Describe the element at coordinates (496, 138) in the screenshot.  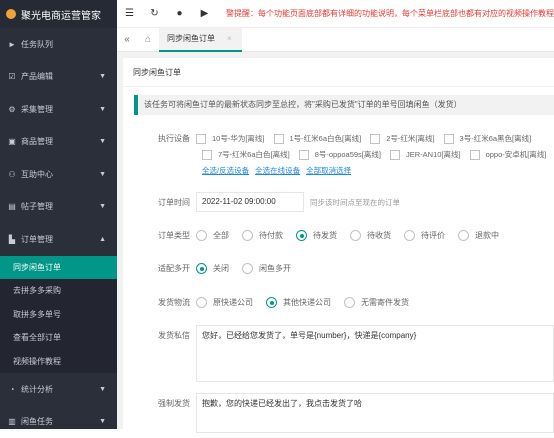
I see `device-name: 3号-红米6a黑色[离线]` at that location.